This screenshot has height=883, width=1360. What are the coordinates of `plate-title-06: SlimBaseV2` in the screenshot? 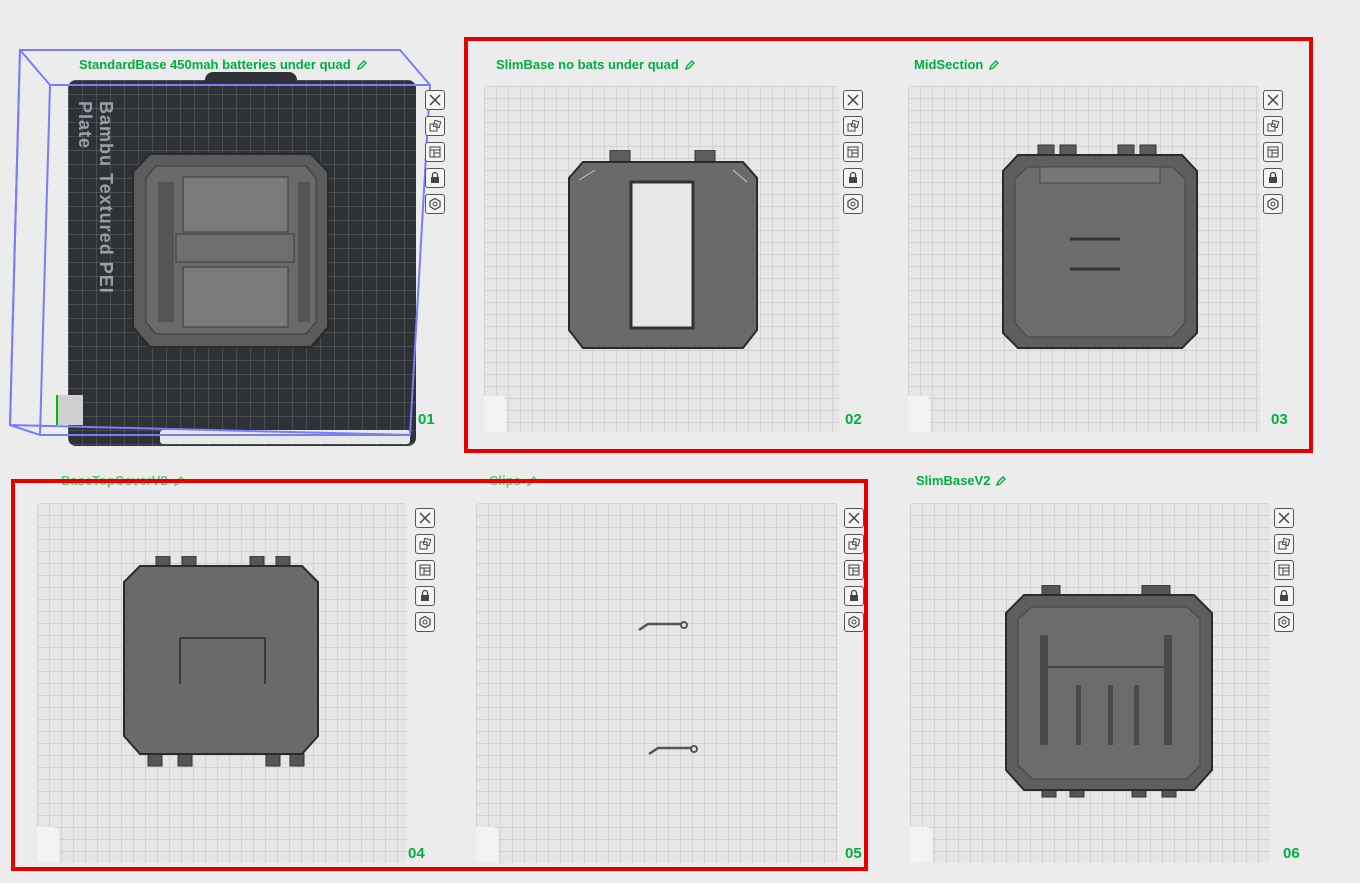 It's located at (961, 480).